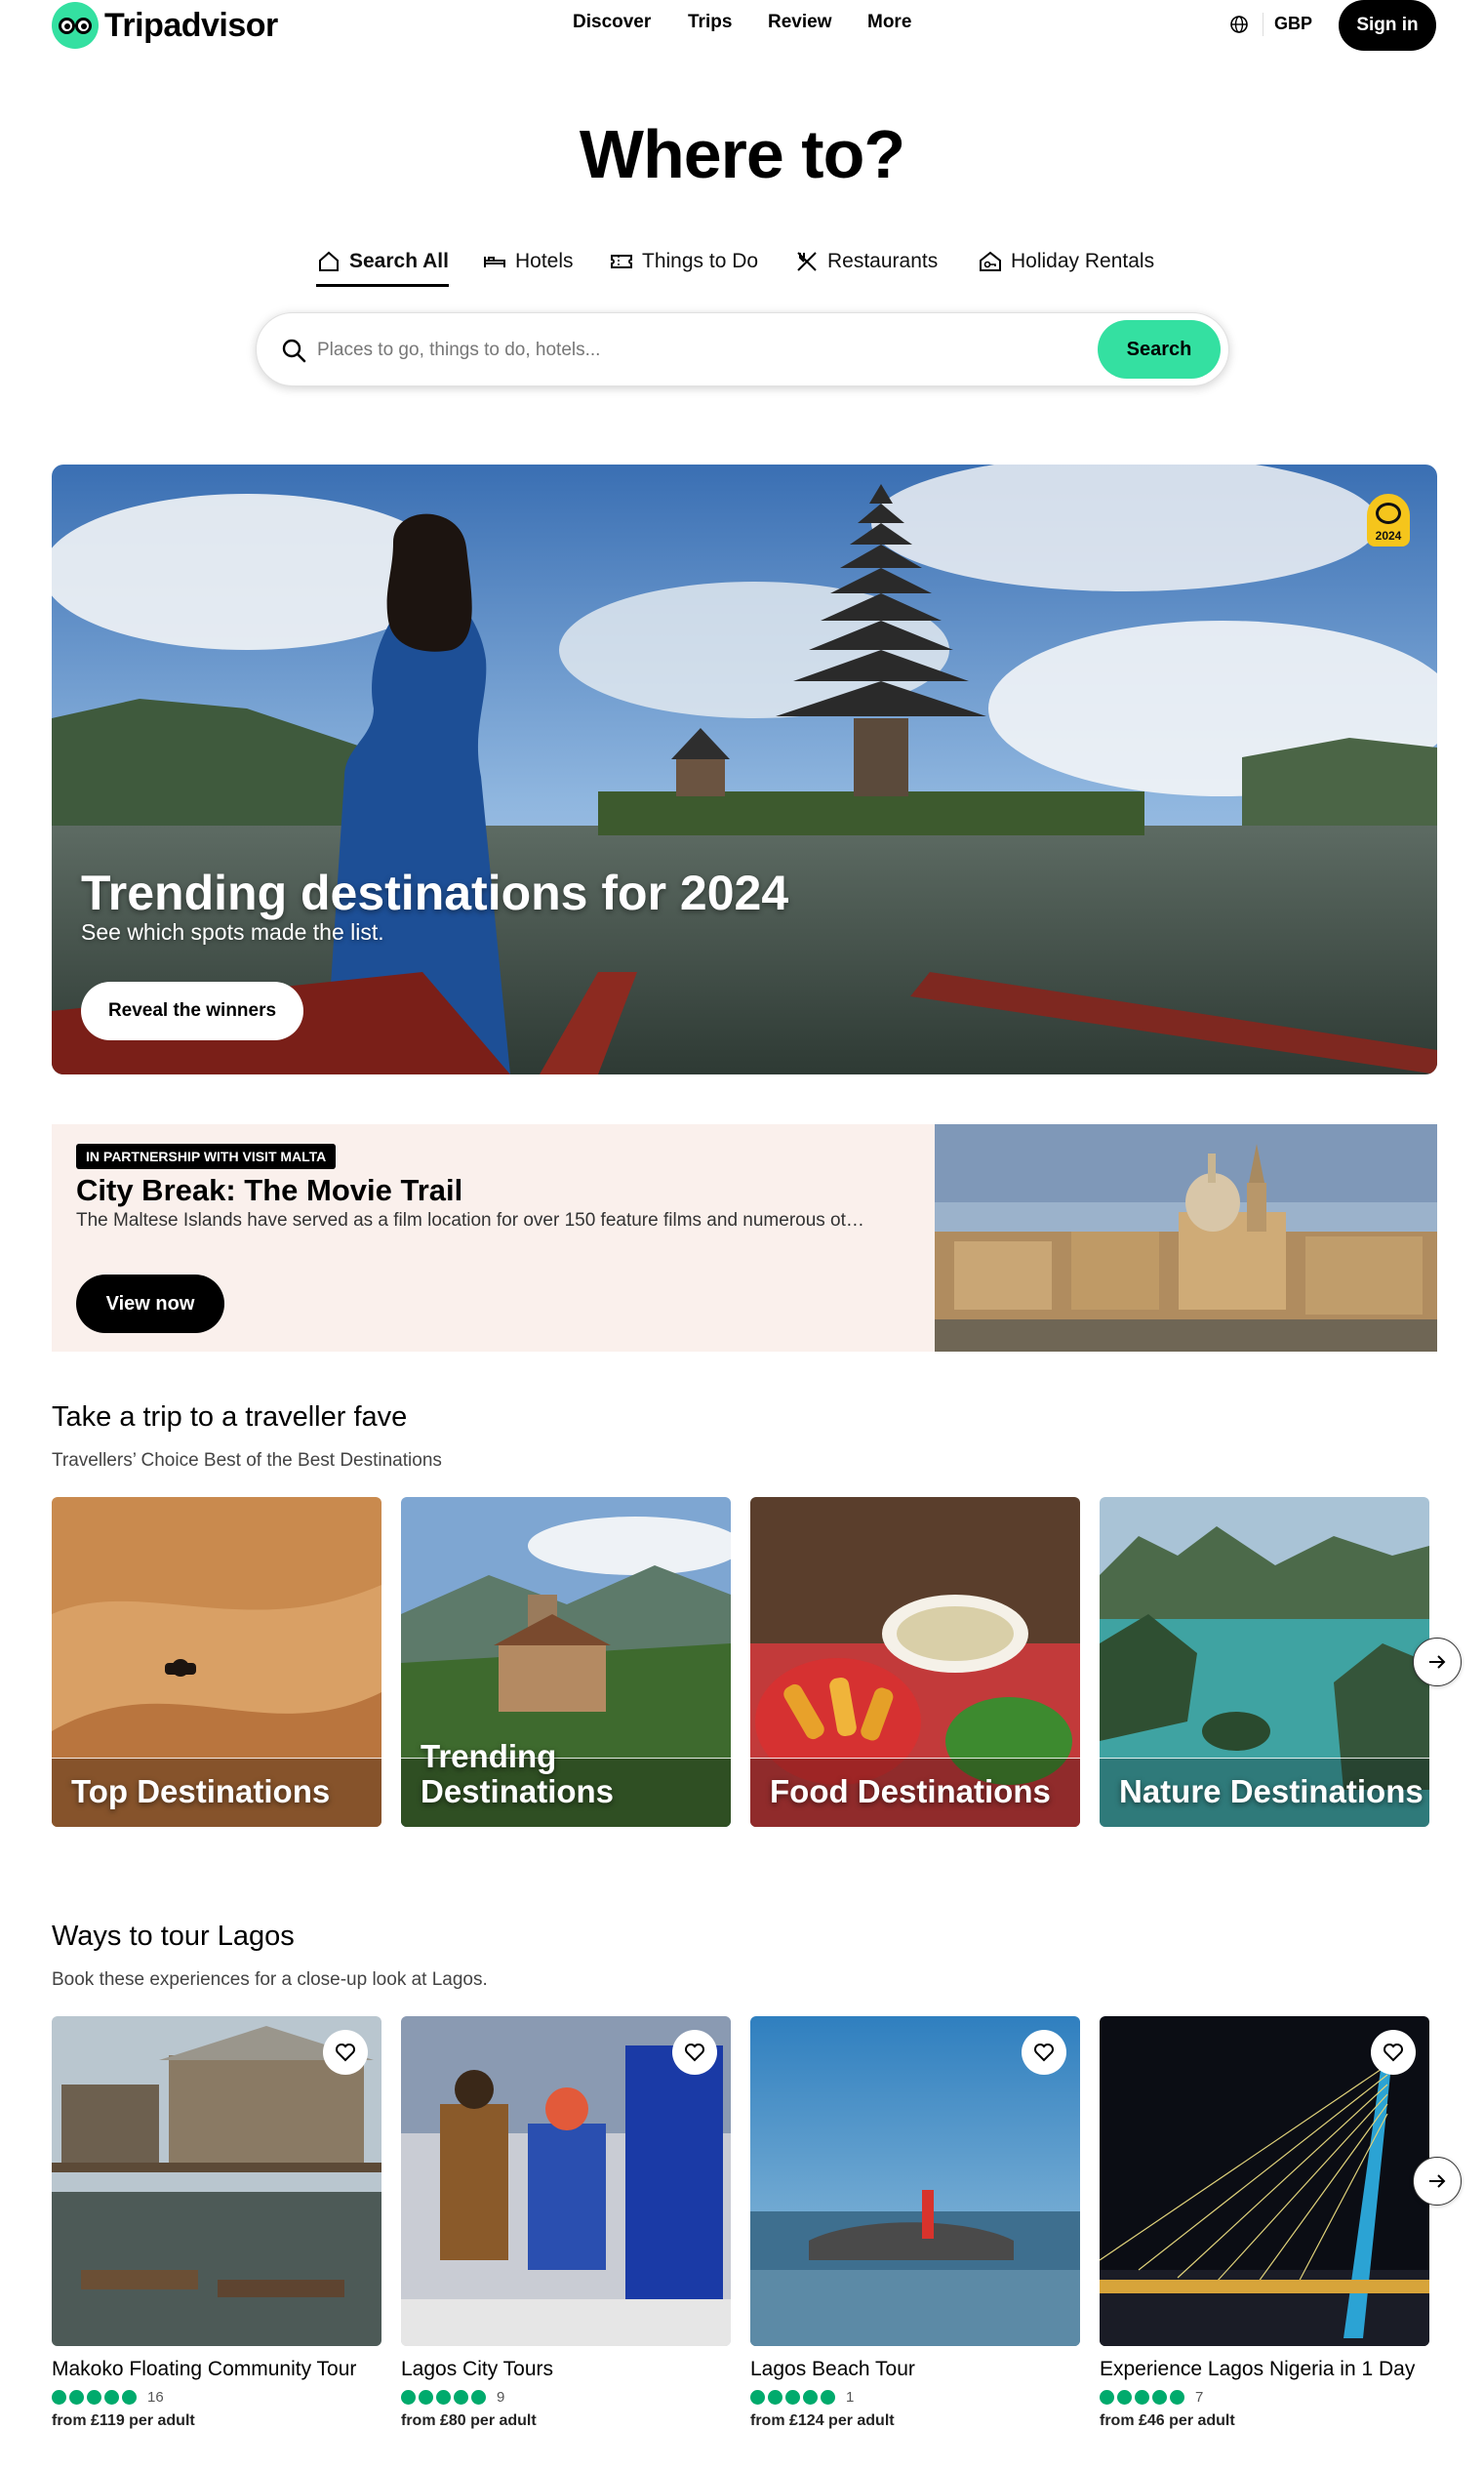 Image resolution: width=1484 pixels, height=2470 pixels. Describe the element at coordinates (1388, 514) in the screenshot. I see `owl-badge-icon` at that location.